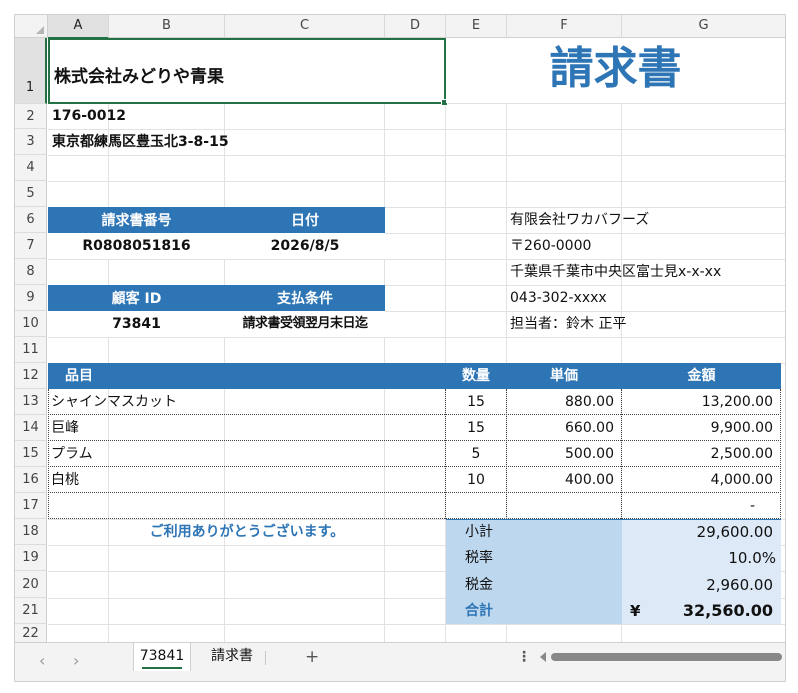  I want to click on item-name: シャインマスカット, so click(114, 402).